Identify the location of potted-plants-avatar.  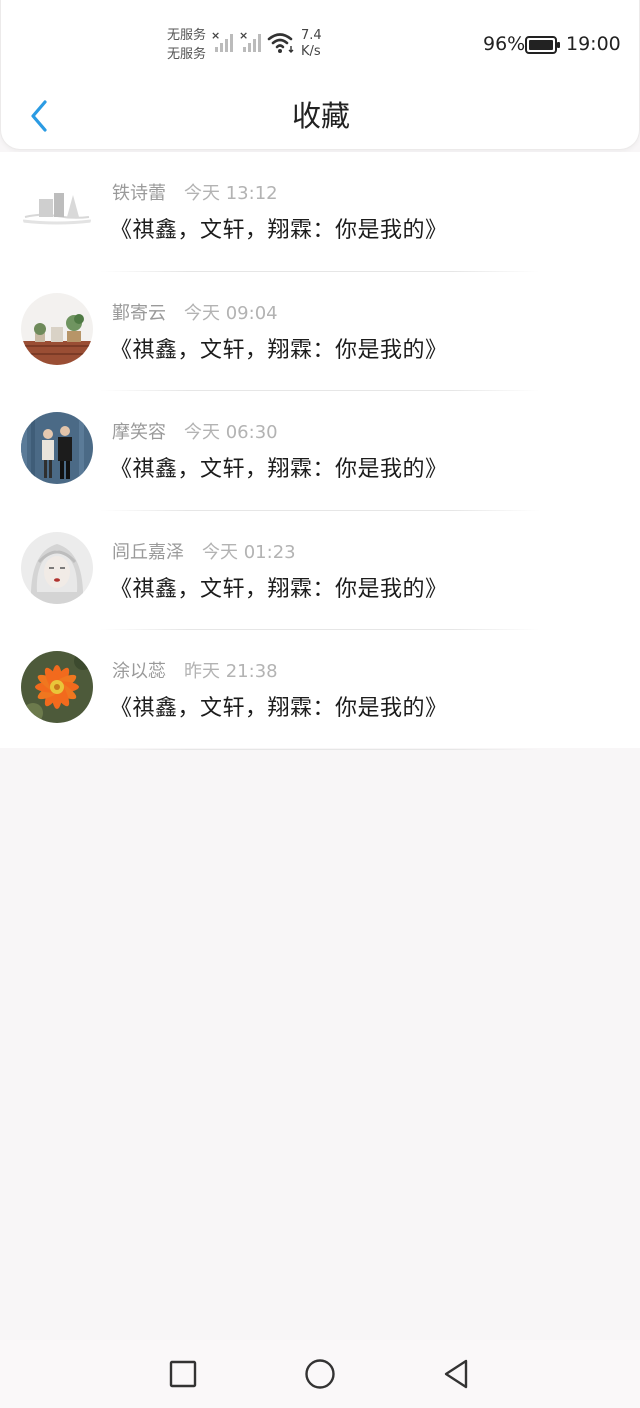
(57, 328).